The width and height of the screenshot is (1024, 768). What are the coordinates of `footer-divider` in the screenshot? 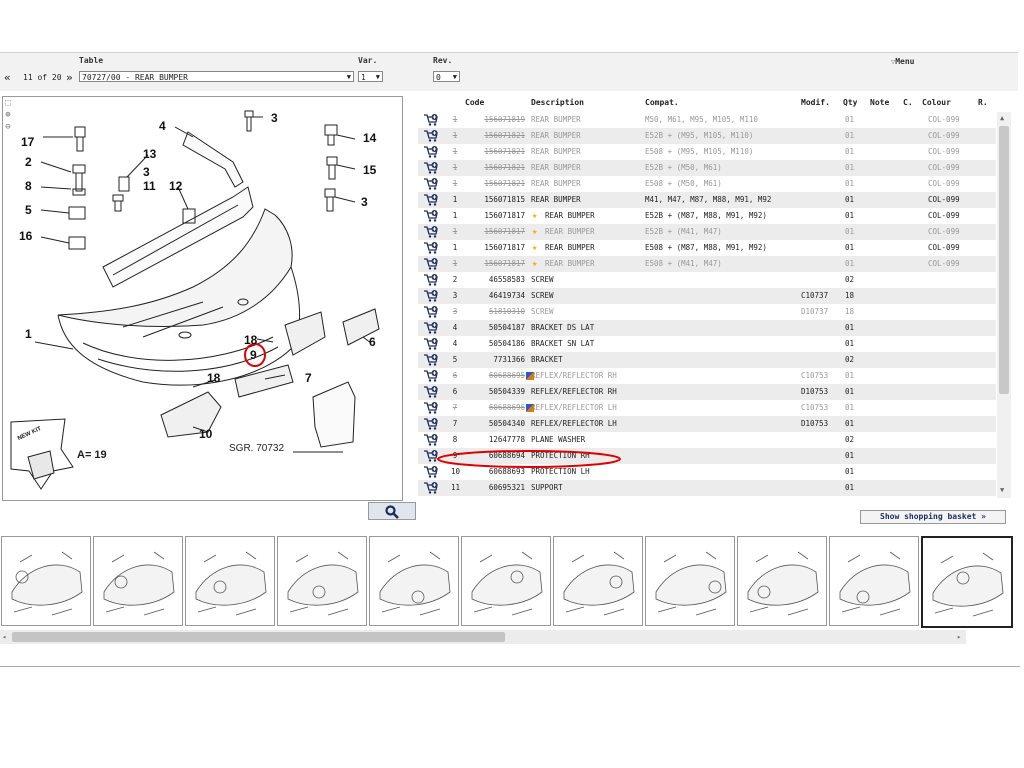 It's located at (510, 666).